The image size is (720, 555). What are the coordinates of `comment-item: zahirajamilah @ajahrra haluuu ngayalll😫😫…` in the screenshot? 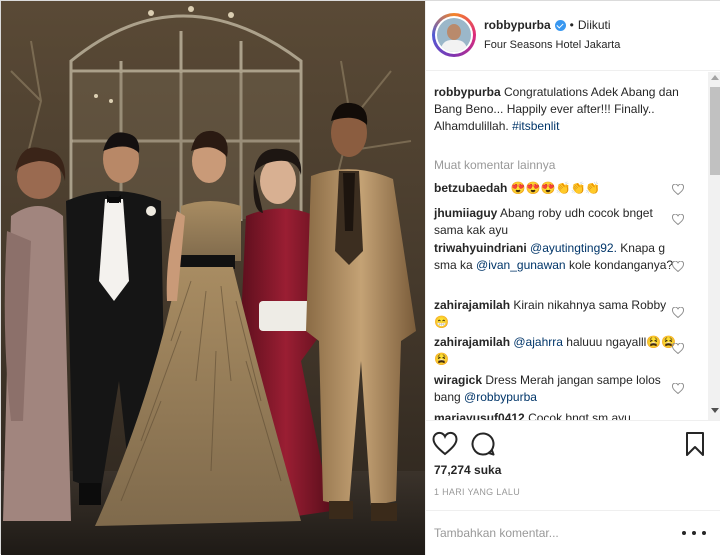 It's located at (559, 351).